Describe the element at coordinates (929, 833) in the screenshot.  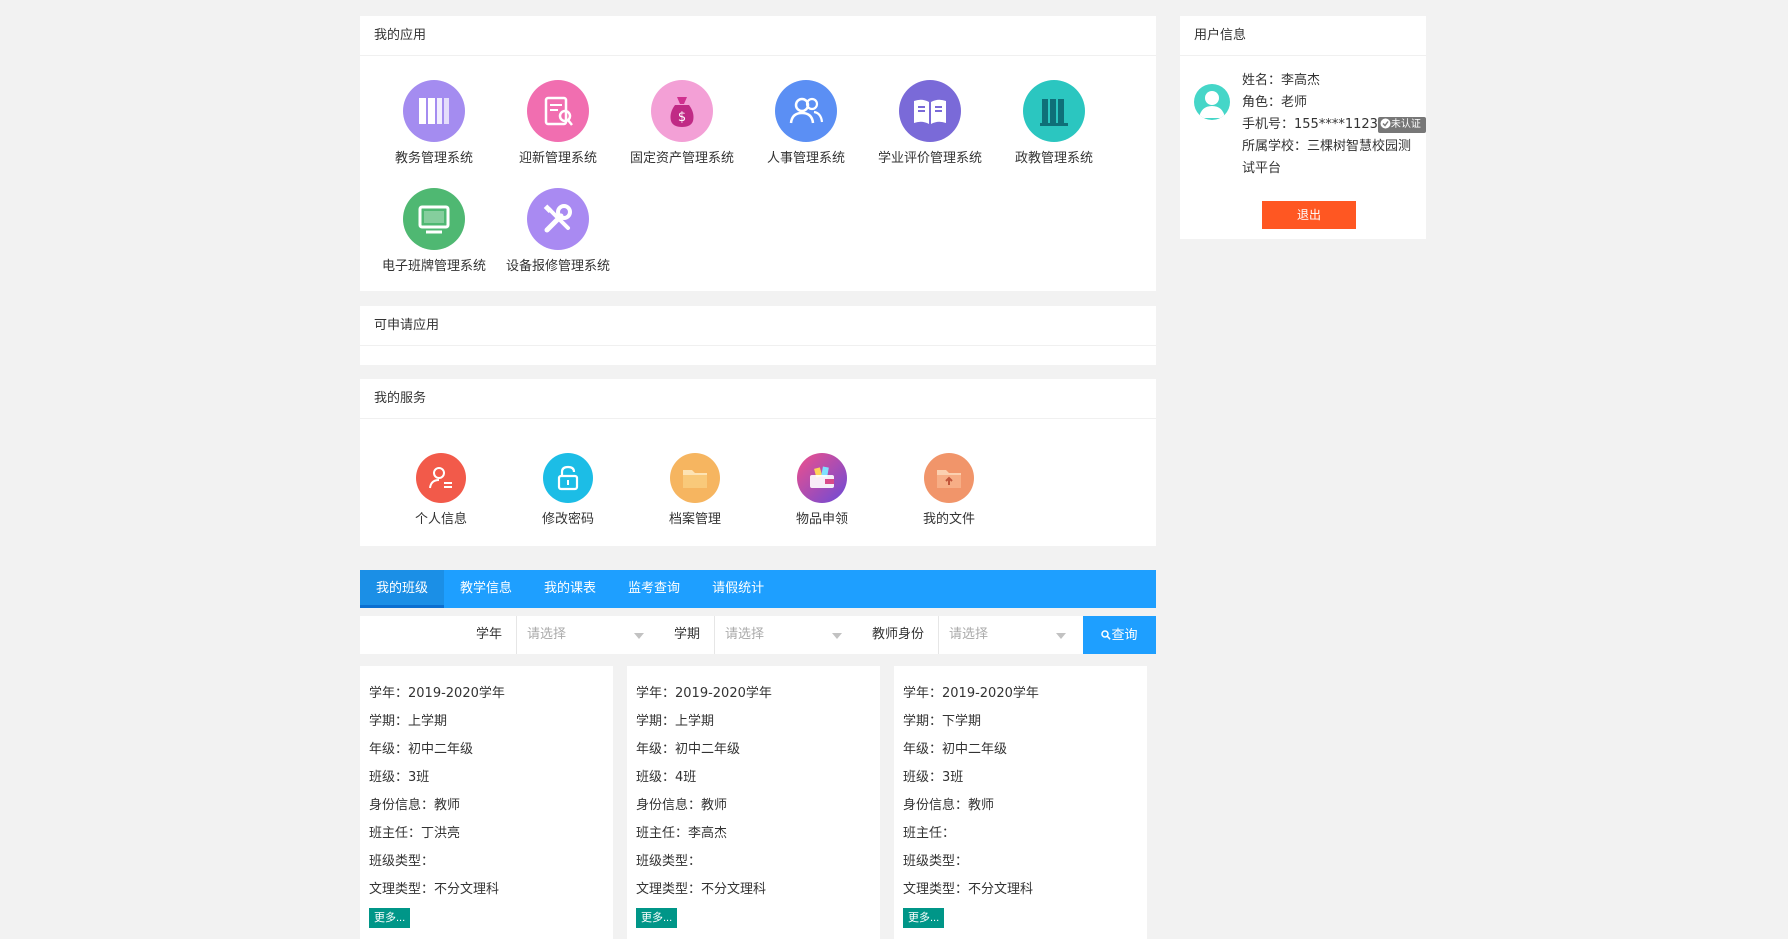
I see `card-head-teacher: 班主任：` at that location.